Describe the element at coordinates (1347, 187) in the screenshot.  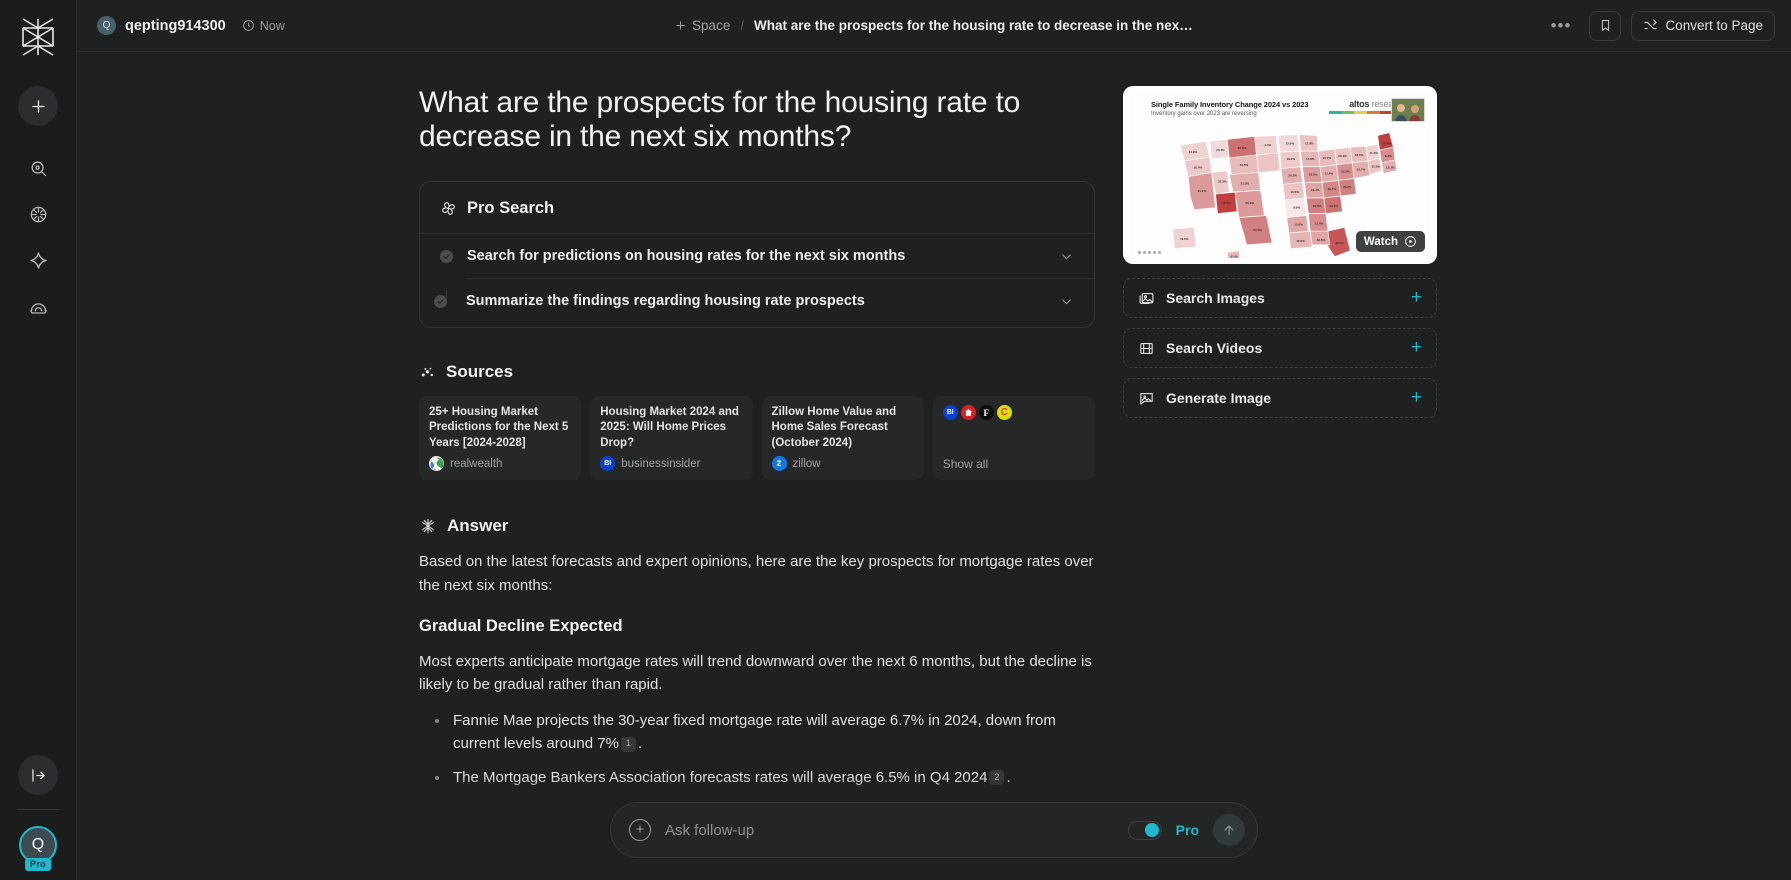
I see `svg-text: 24.2%` at that location.